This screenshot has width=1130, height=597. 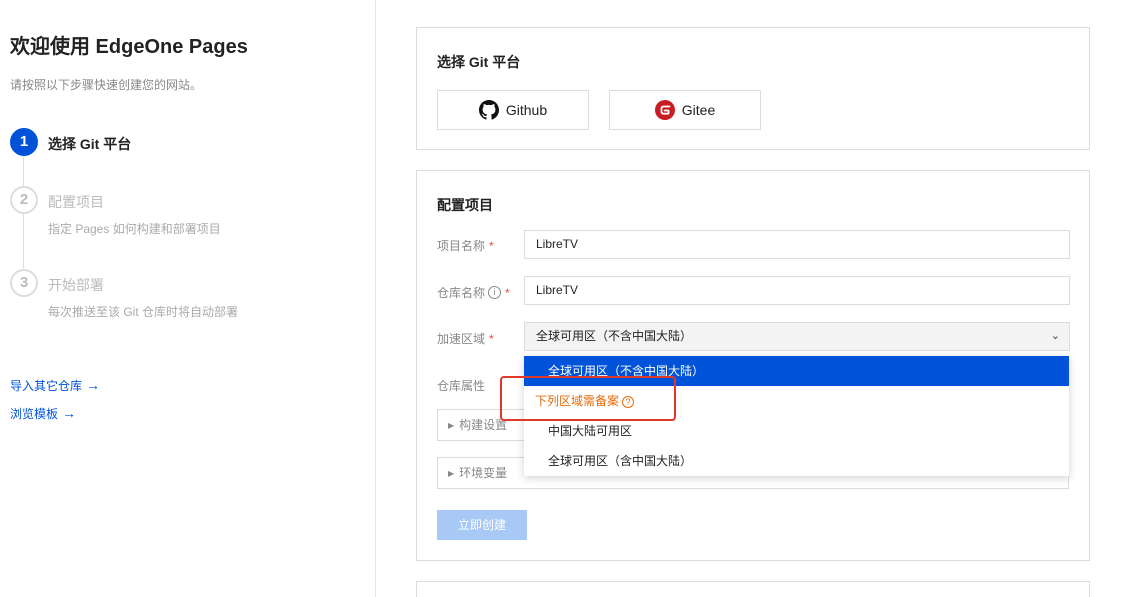 What do you see at coordinates (461, 339) in the screenshot?
I see `label-text: 加速区域` at bounding box center [461, 339].